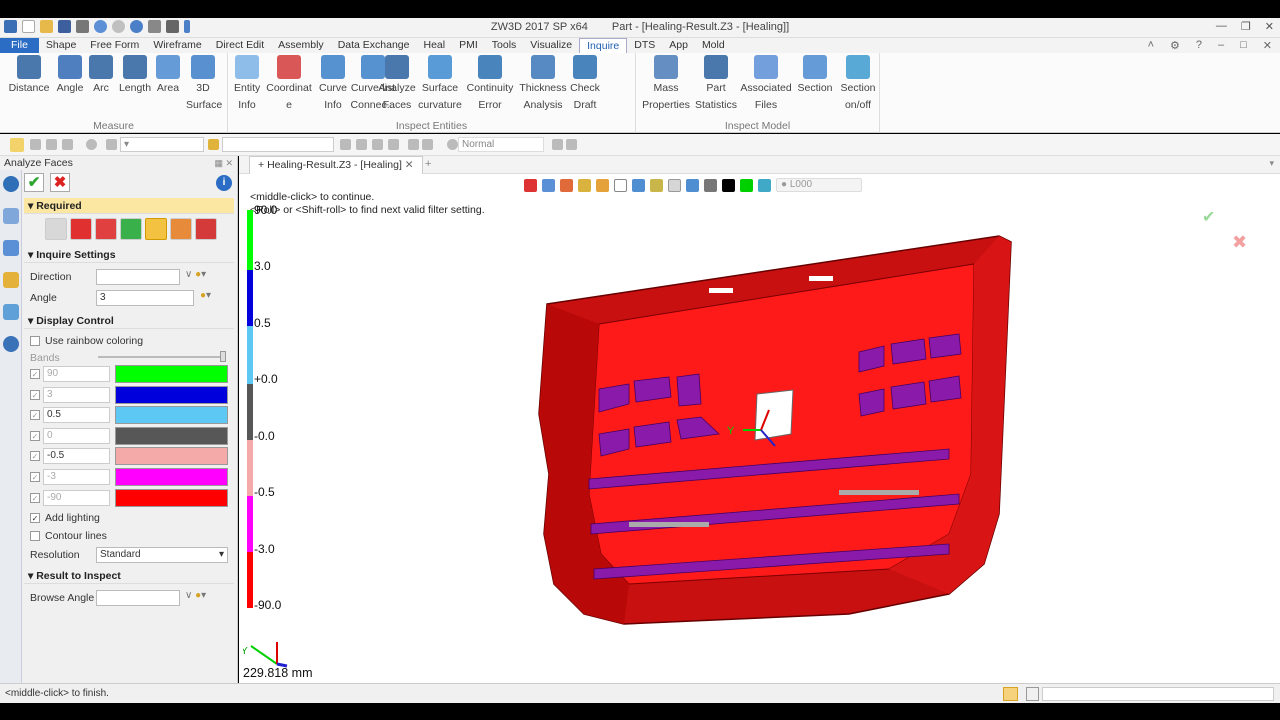  What do you see at coordinates (548, 185) in the screenshot?
I see `view-orient-icon` at bounding box center [548, 185].